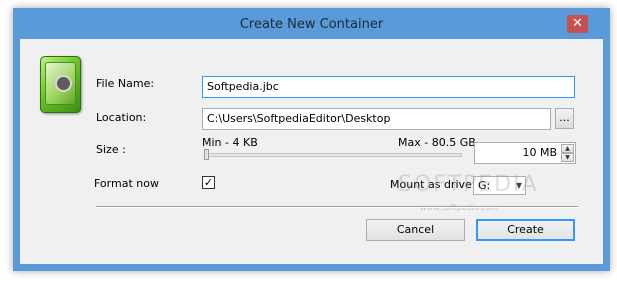  I want to click on check-icon: ✓, so click(208, 182).